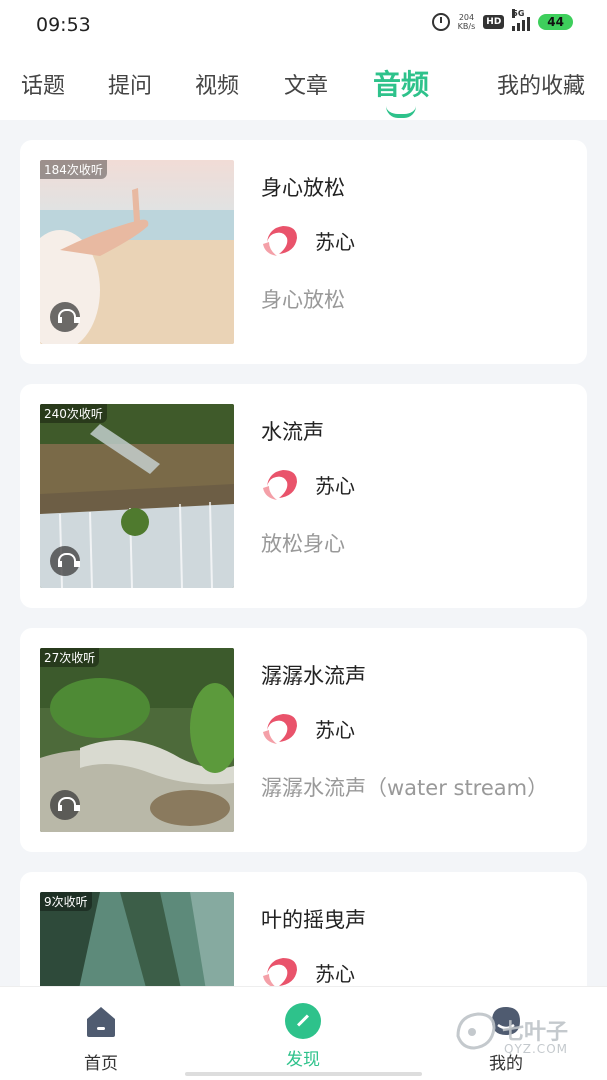  I want to click on hd-badge: HD, so click(494, 22).